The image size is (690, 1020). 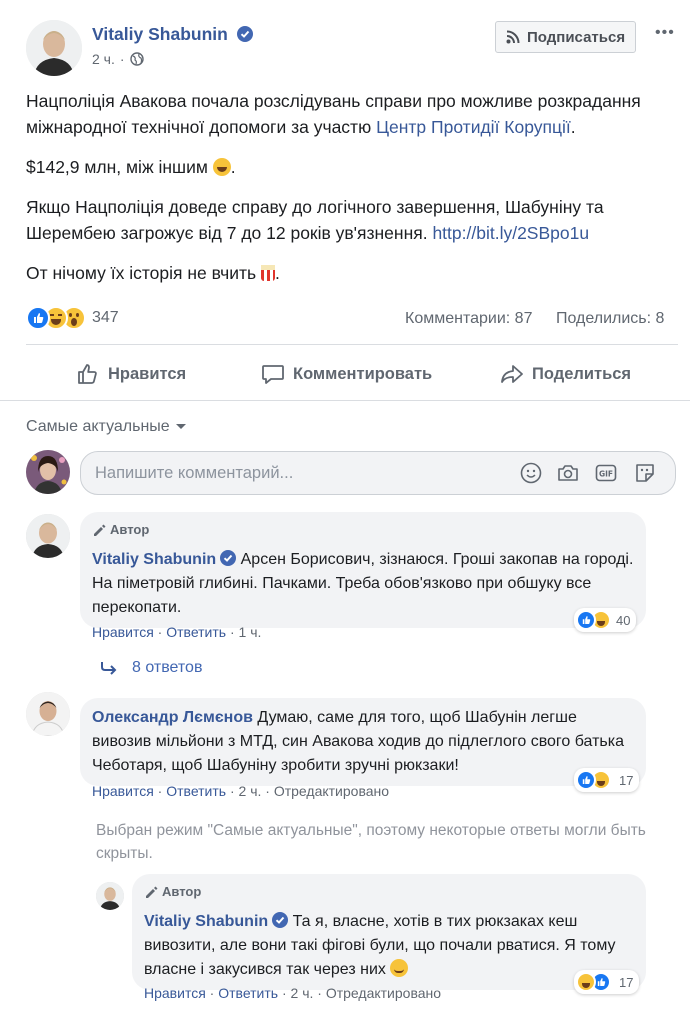 I want to click on share-icon, so click(x=512, y=374).